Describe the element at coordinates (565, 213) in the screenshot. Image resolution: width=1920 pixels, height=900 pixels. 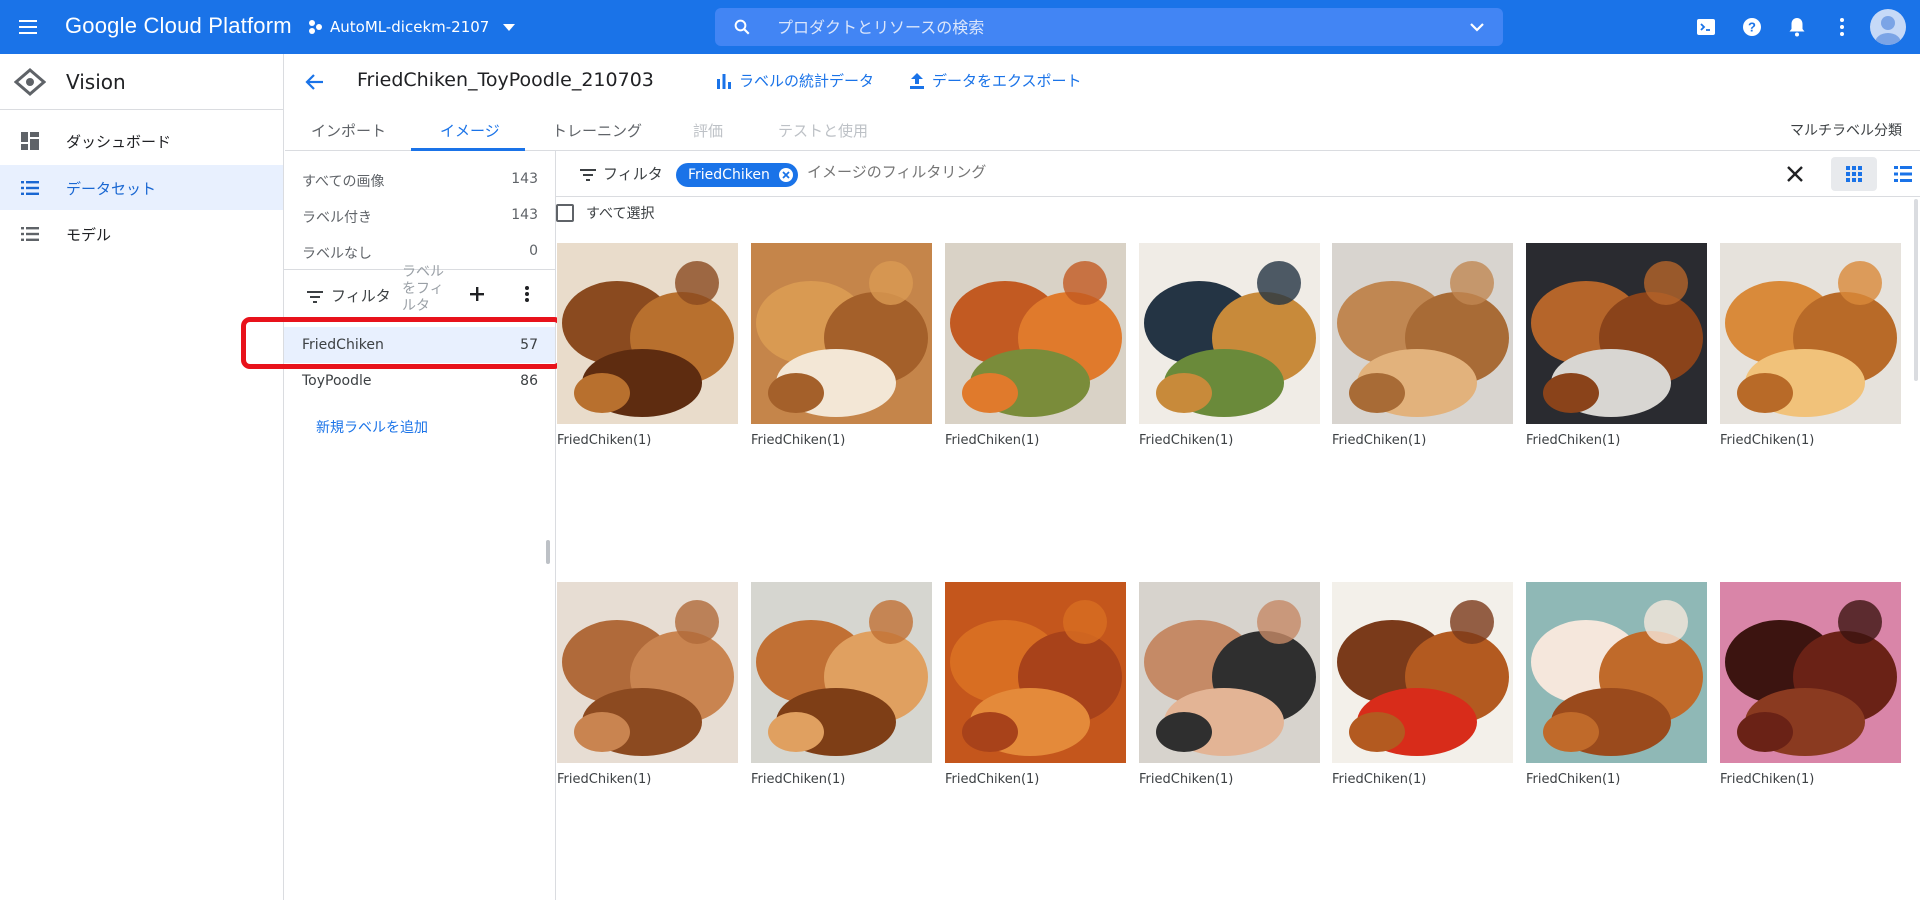
I see `select-all-checkbox` at that location.